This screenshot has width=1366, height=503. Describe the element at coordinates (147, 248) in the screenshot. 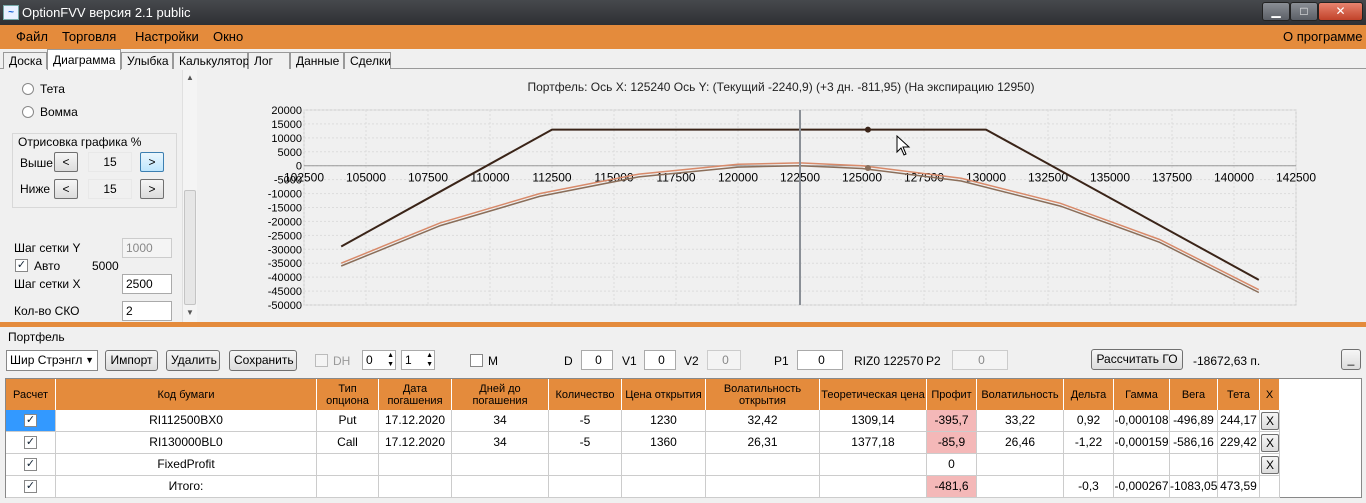

I see `grid-y-input: 1000` at that location.